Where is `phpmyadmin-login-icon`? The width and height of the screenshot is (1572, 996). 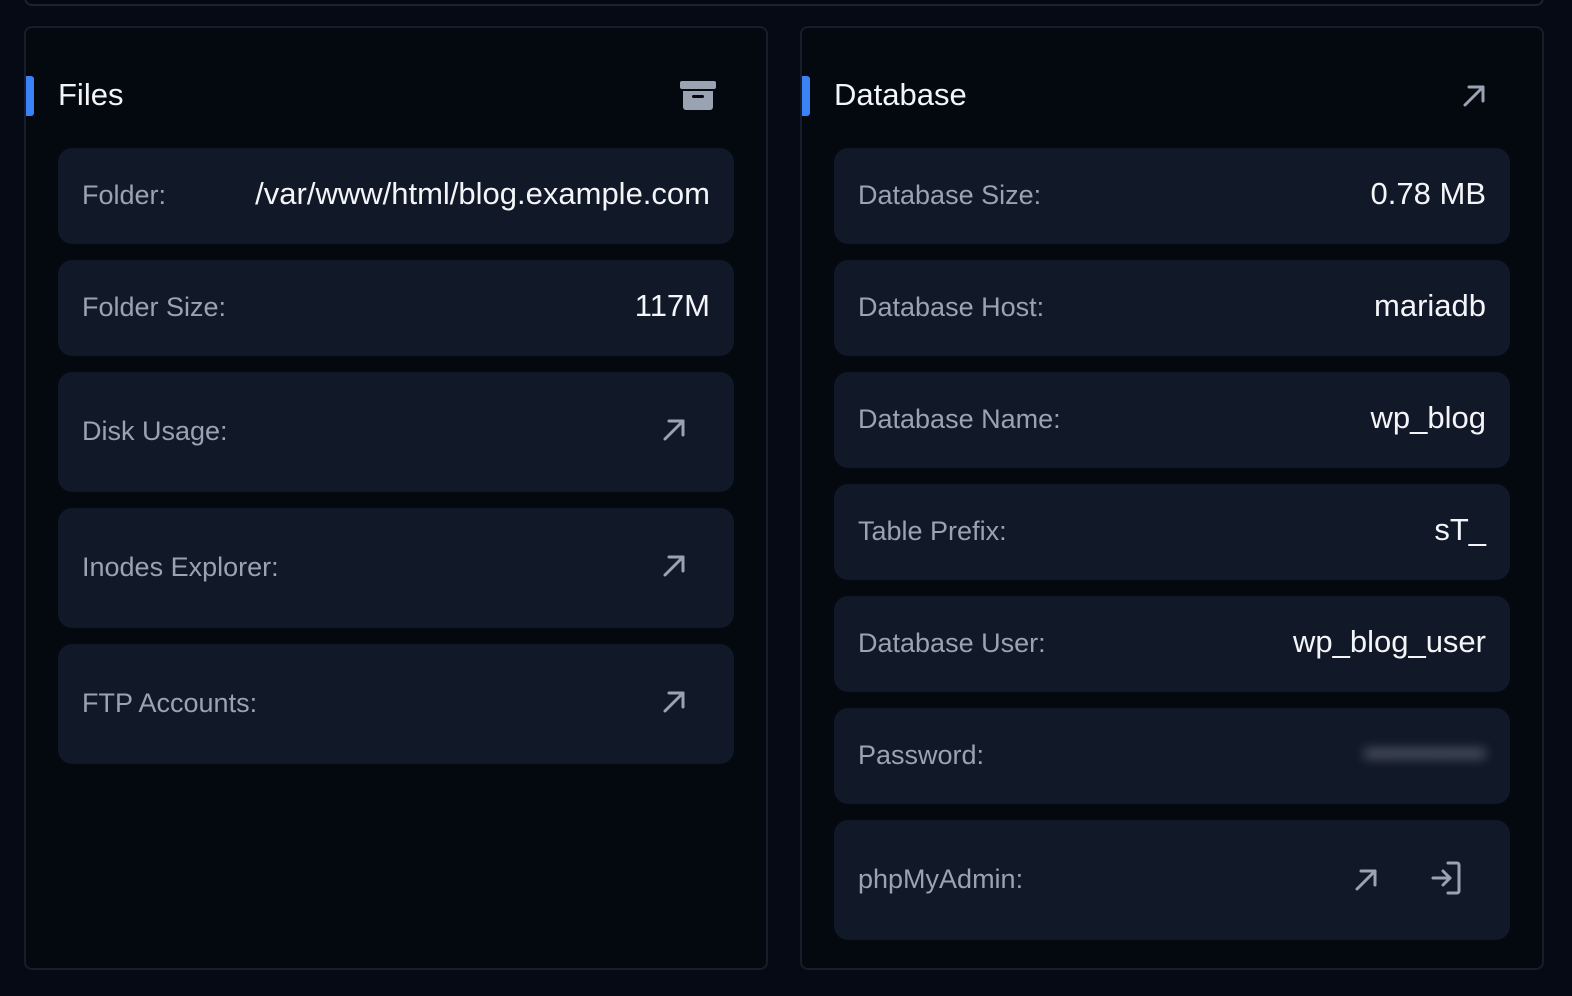 phpmyadmin-login-icon is located at coordinates (1446, 878).